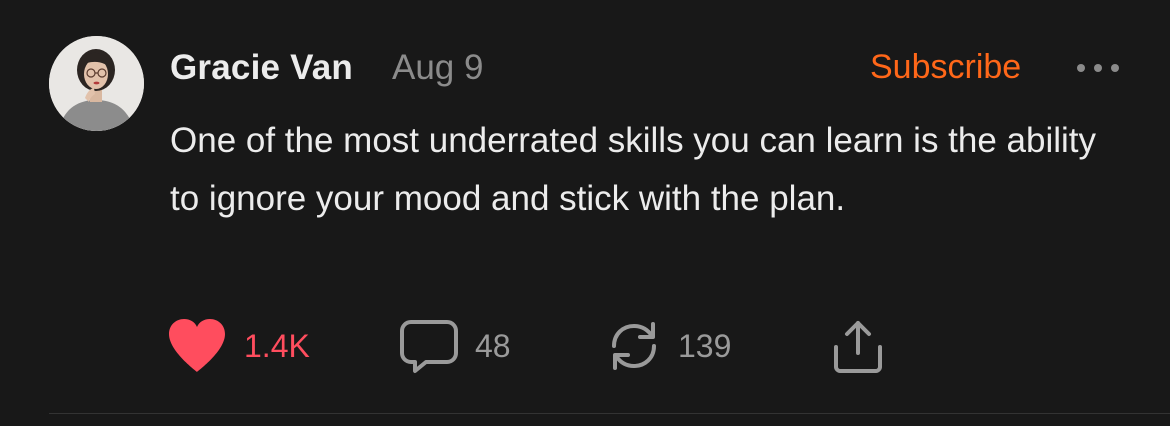 Image resolution: width=1170 pixels, height=426 pixels. I want to click on comment-button: 48, so click(455, 346).